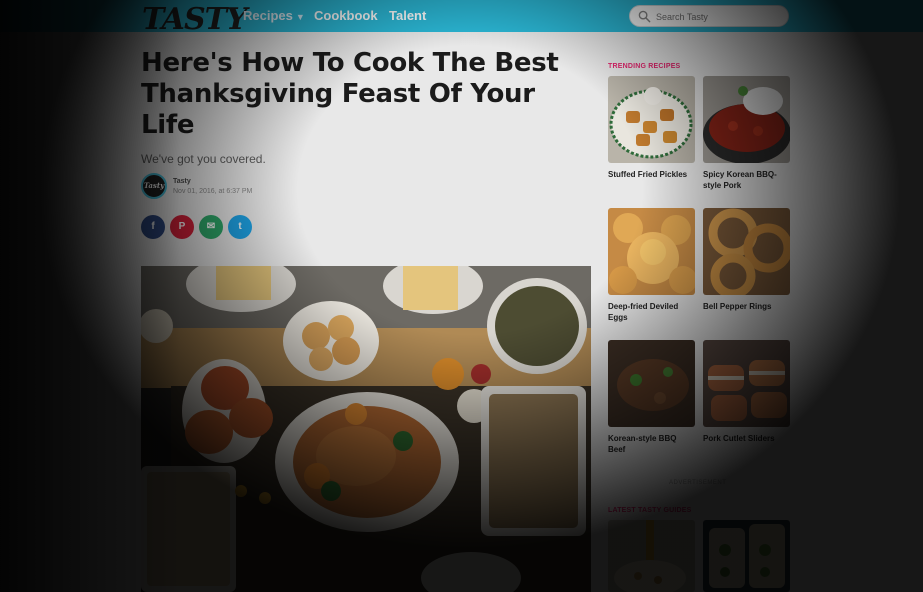 This screenshot has height=592, width=923. Describe the element at coordinates (746, 306) in the screenshot. I see `recipe-title: Bell Pepper Rings` at that location.